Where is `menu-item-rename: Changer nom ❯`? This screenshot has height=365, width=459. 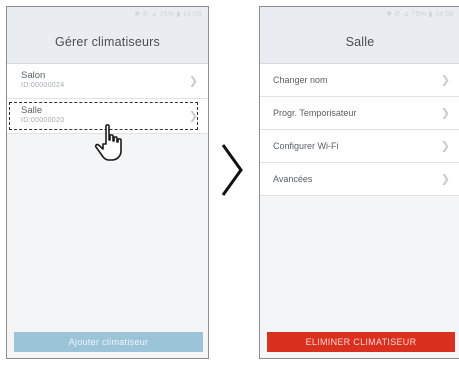
menu-item-rename: Changer nom ❯ is located at coordinates (359, 80).